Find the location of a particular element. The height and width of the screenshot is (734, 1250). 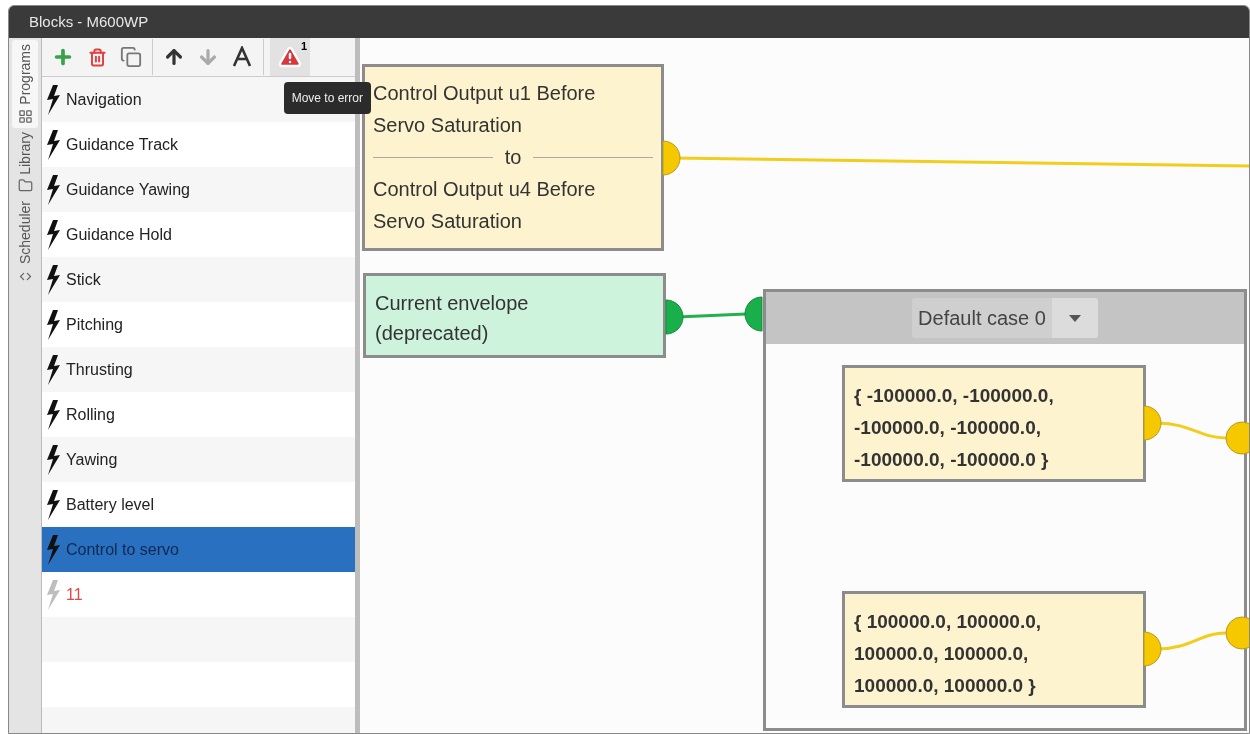

error-count: 1 is located at coordinates (303, 46).